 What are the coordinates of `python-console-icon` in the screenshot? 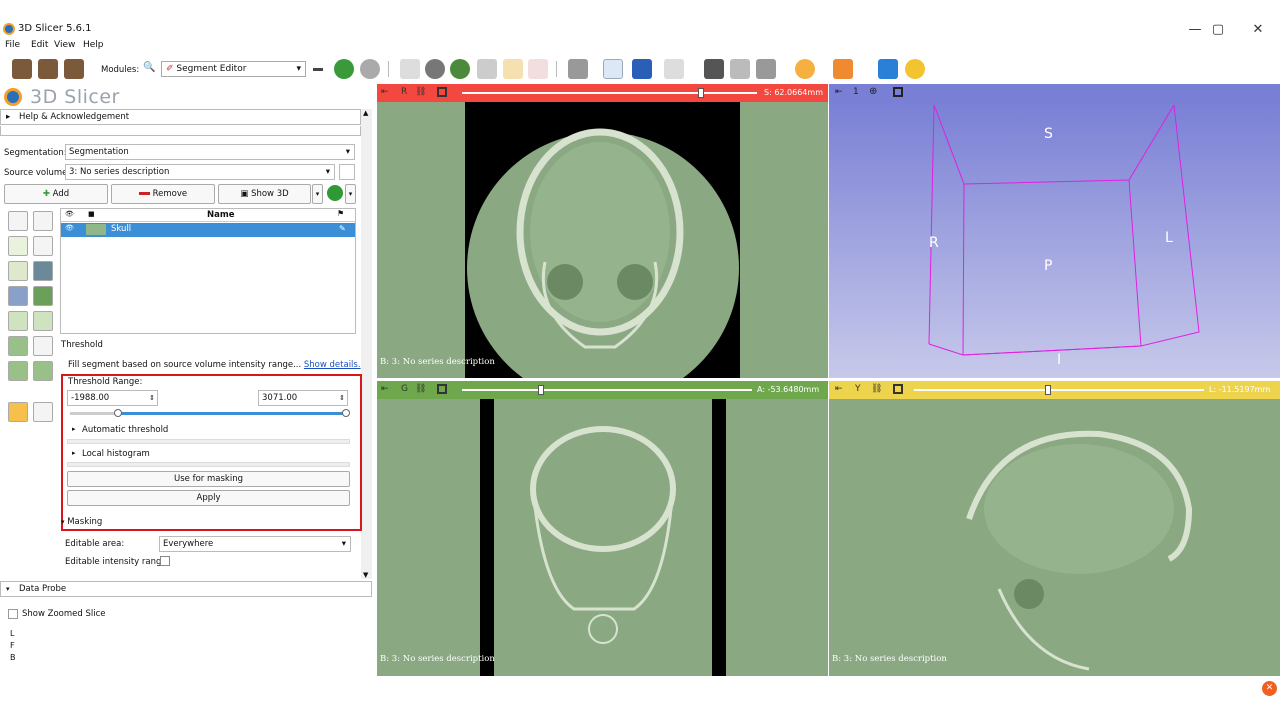 It's located at (915, 69).